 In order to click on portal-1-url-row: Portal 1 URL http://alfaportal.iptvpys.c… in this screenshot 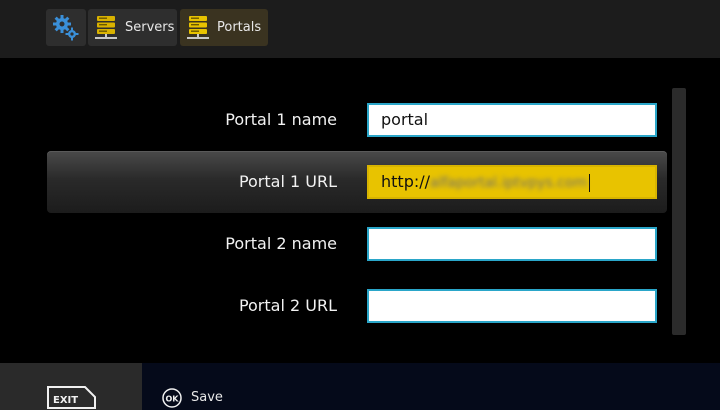, I will do `click(357, 182)`.